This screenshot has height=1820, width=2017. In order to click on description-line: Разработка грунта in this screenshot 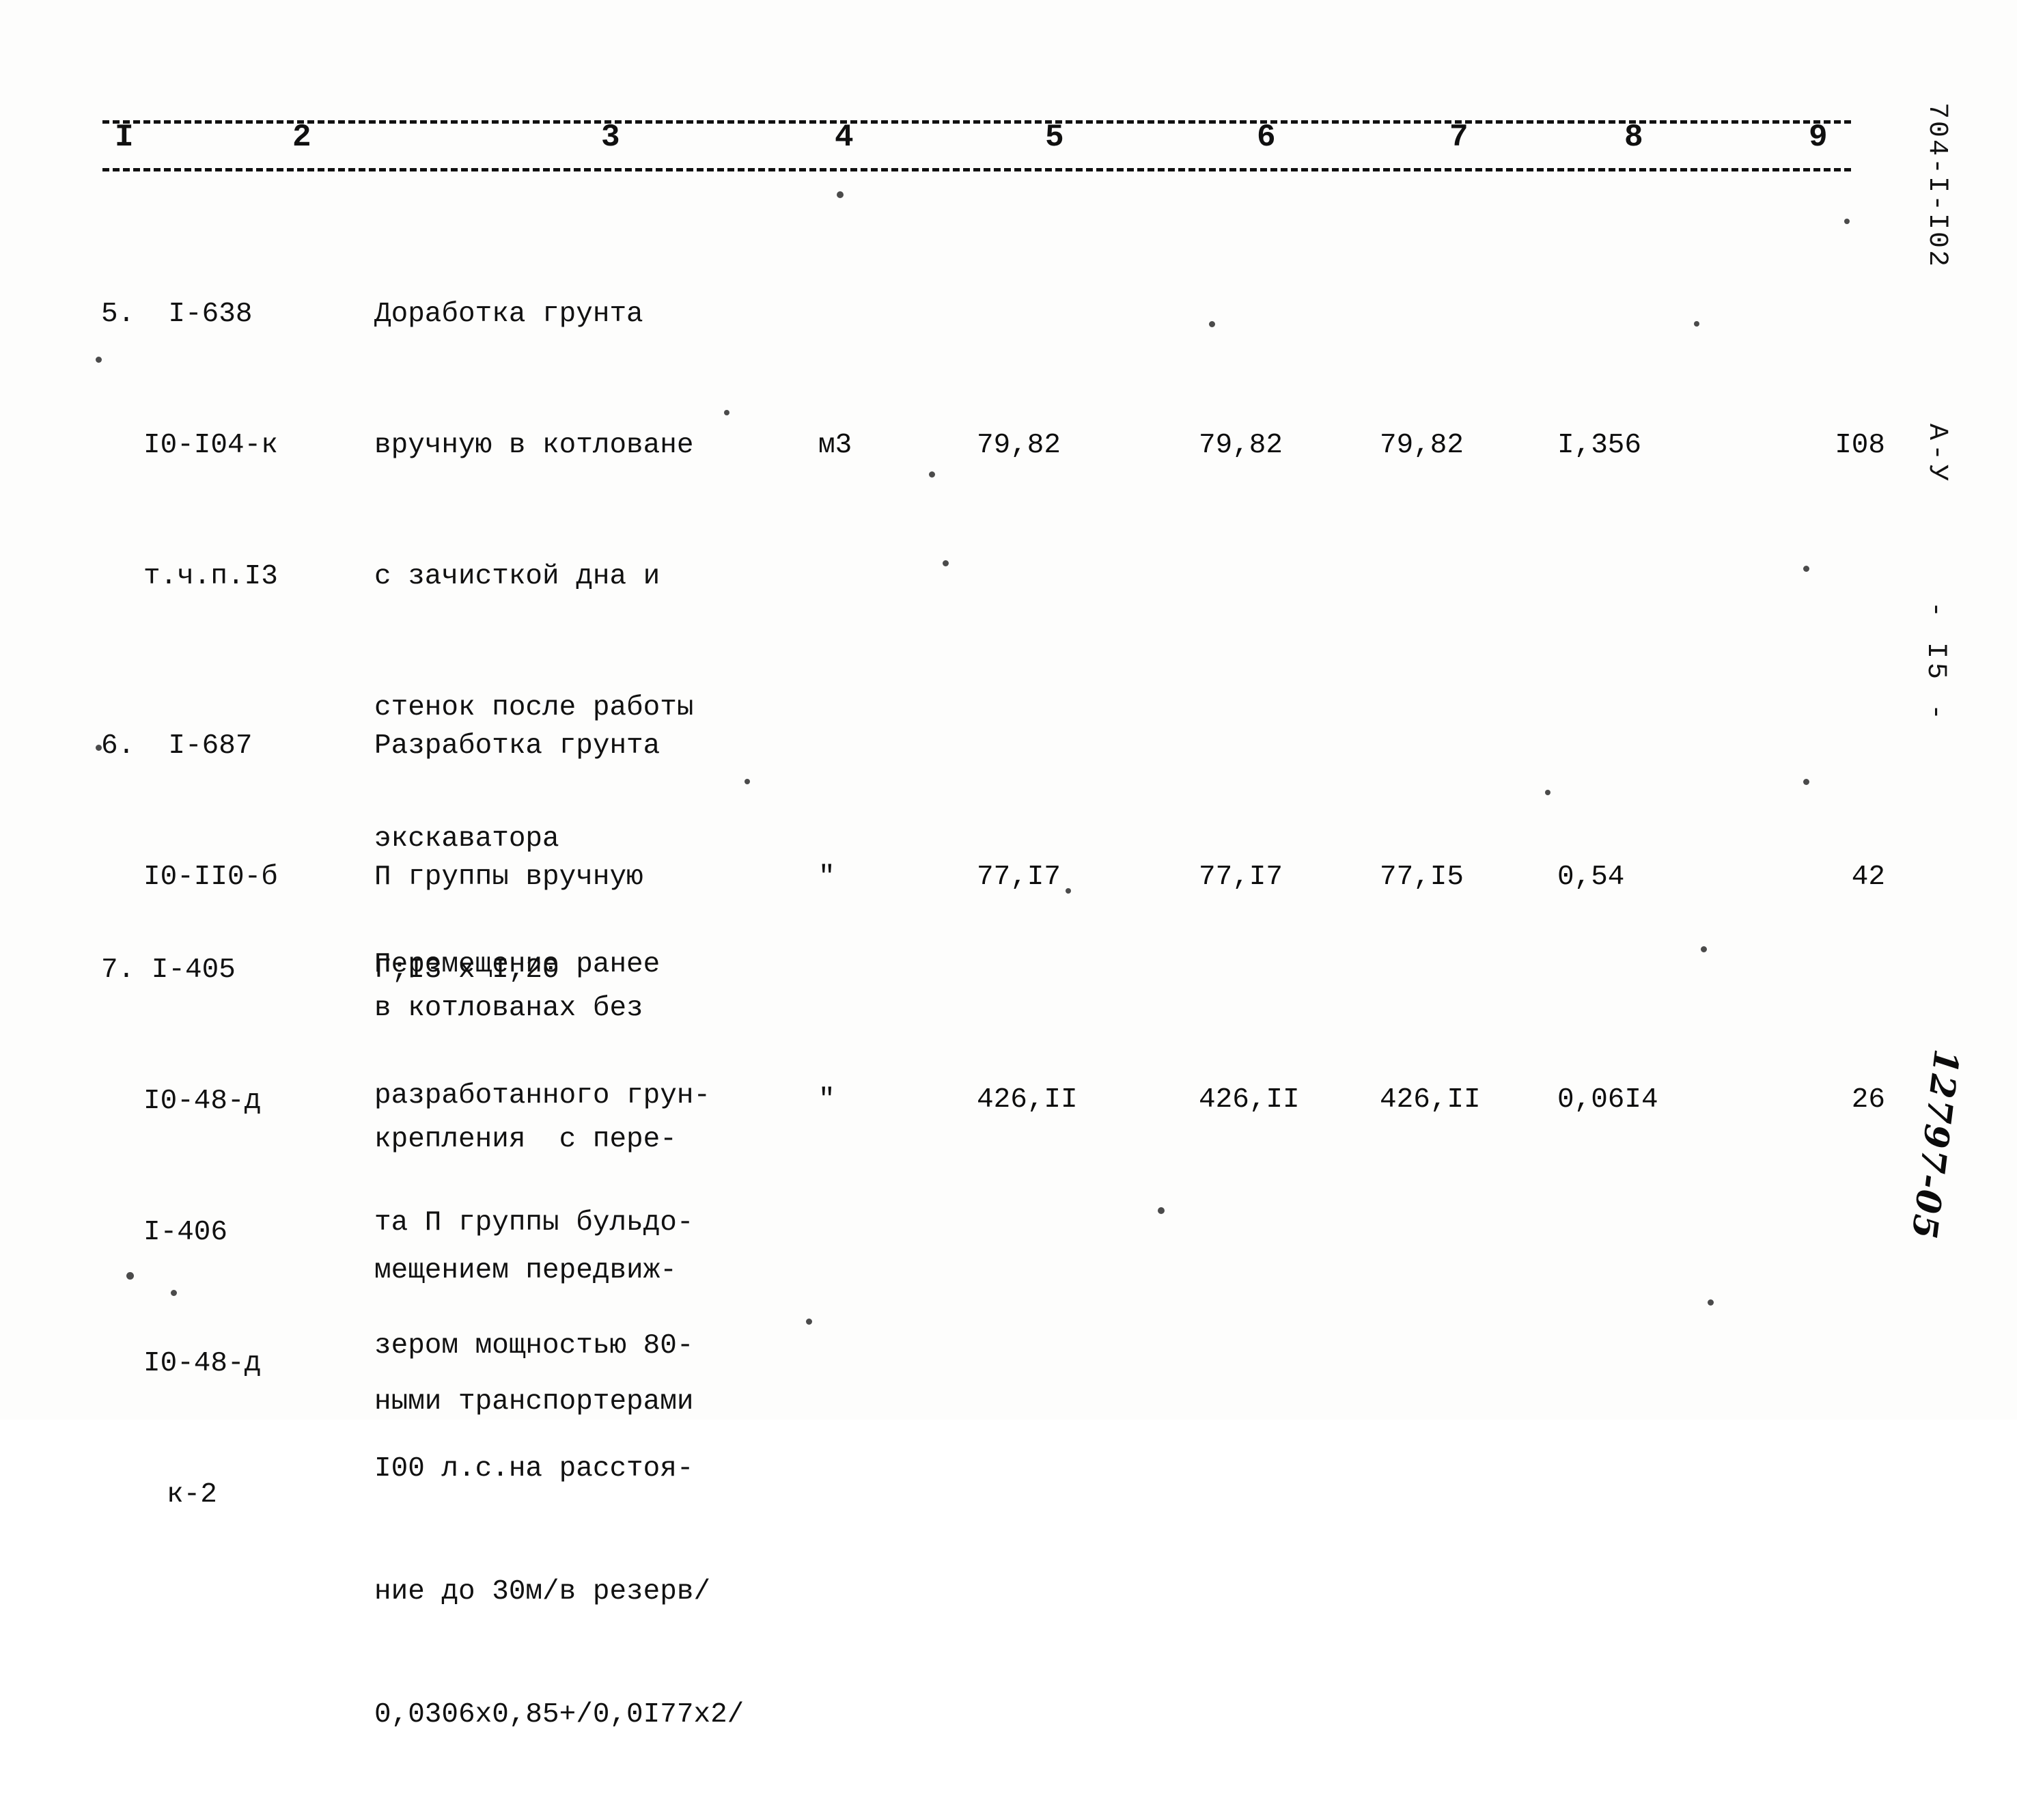, I will do `click(517, 746)`.